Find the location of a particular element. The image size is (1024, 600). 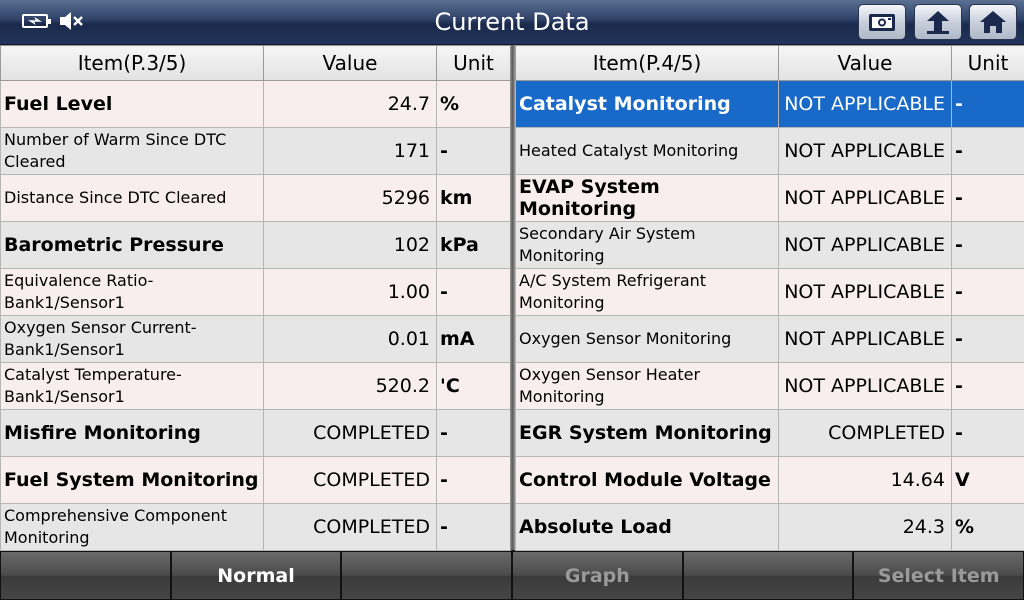

home-icon is located at coordinates (993, 22).